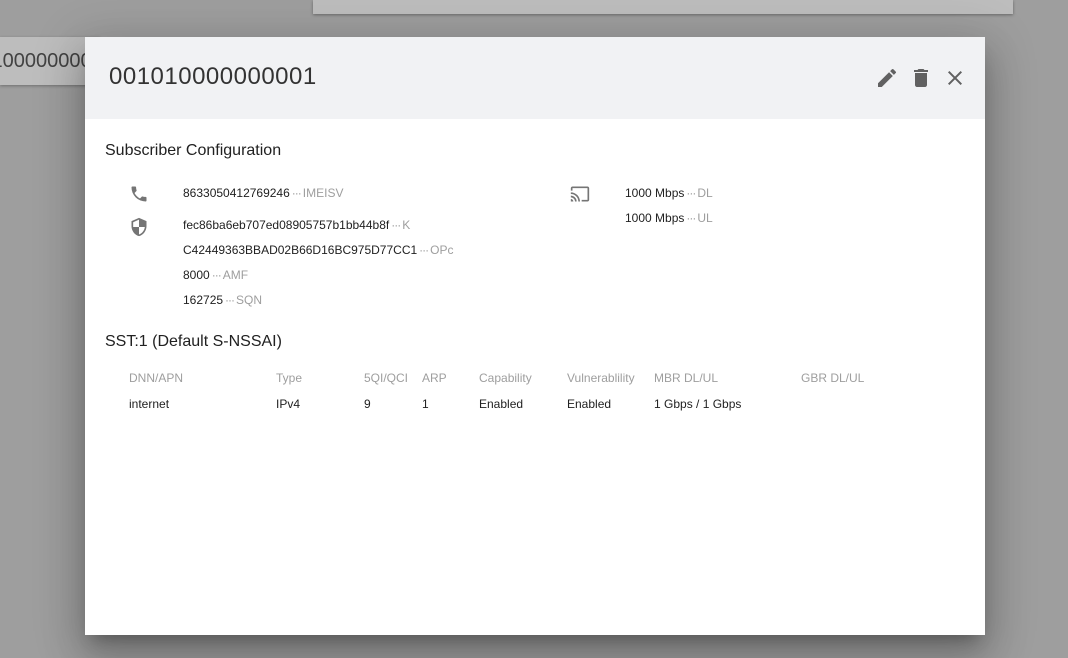  Describe the element at coordinates (655, 193) in the screenshot. I see `ambr-dl-value: 1000 Mbps` at that location.